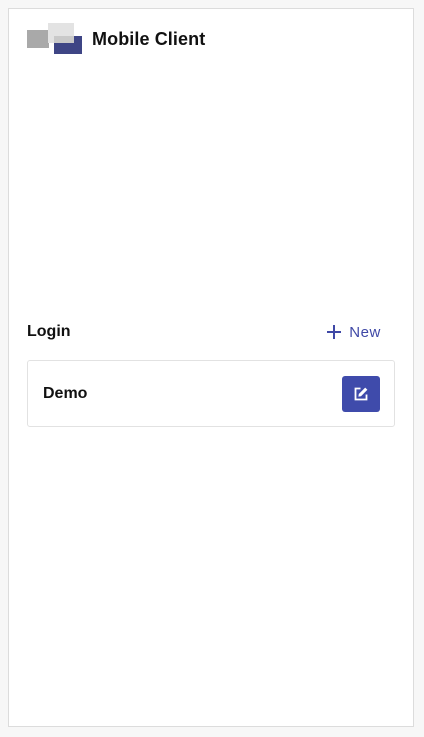 Image resolution: width=424 pixels, height=737 pixels. I want to click on edit-login-button, so click(361, 393).